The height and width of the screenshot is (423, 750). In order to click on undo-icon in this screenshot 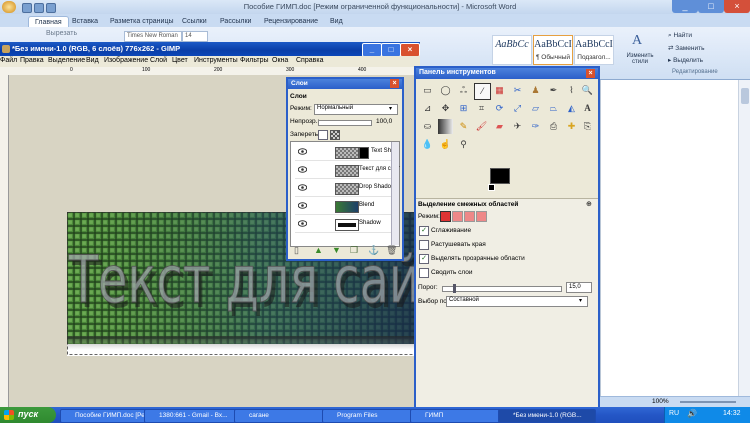, I will do `click(39, 8)`.